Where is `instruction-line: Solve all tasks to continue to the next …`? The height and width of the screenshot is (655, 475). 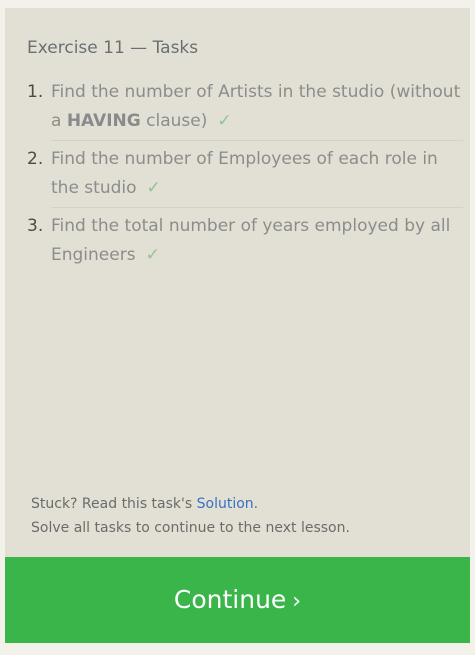
instruction-line: Solve all tasks to continue to the next … is located at coordinates (190, 528).